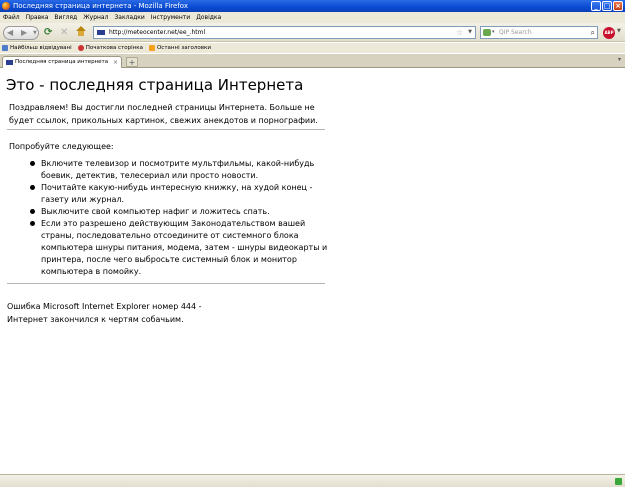 The height and width of the screenshot is (487, 625). I want to click on bookmark-most-visited: Найбільш відвідувані, so click(37, 48).